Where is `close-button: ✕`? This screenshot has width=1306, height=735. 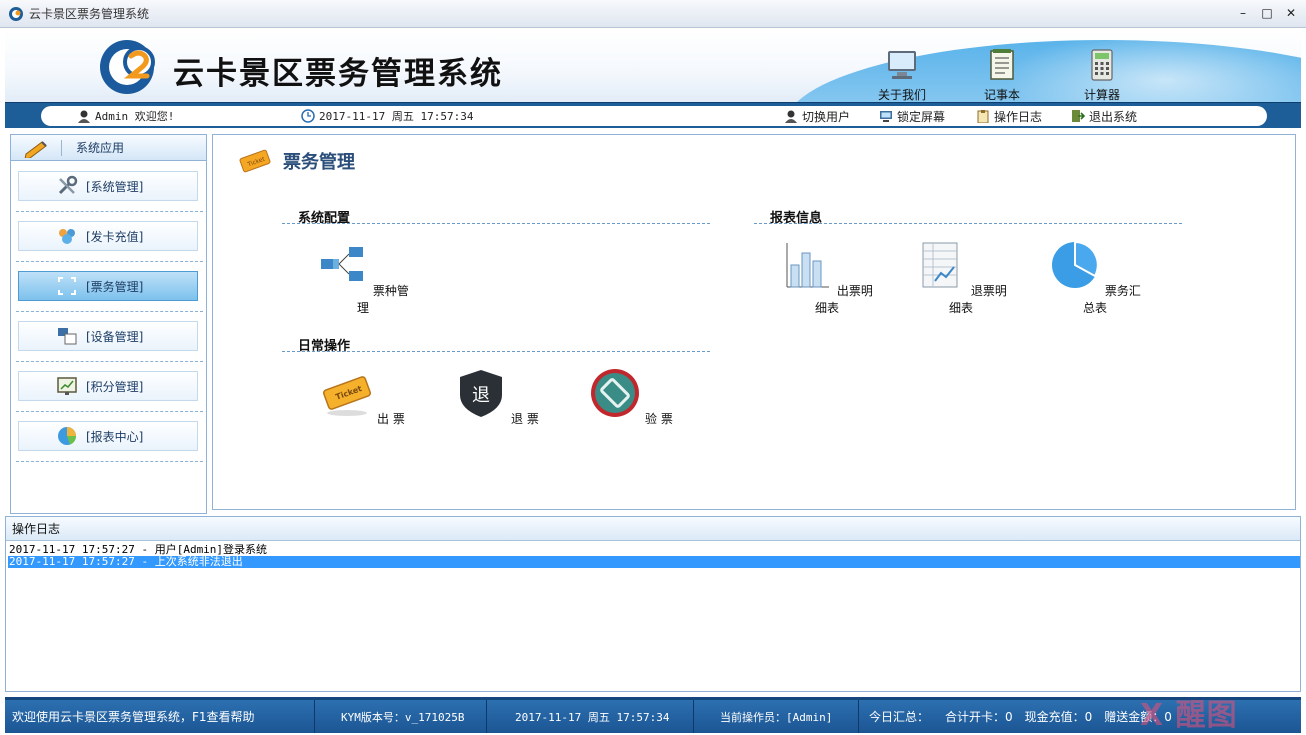
close-button: ✕ is located at coordinates (1291, 13).